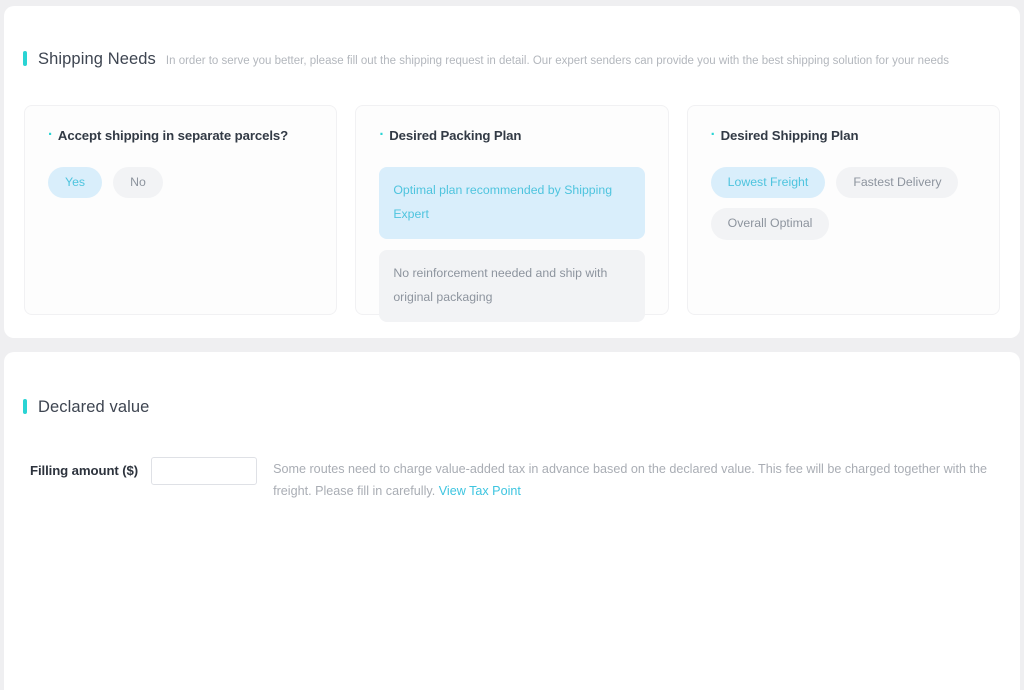 The width and height of the screenshot is (1024, 690). I want to click on declared-value-header: Declared value, so click(76, 407).